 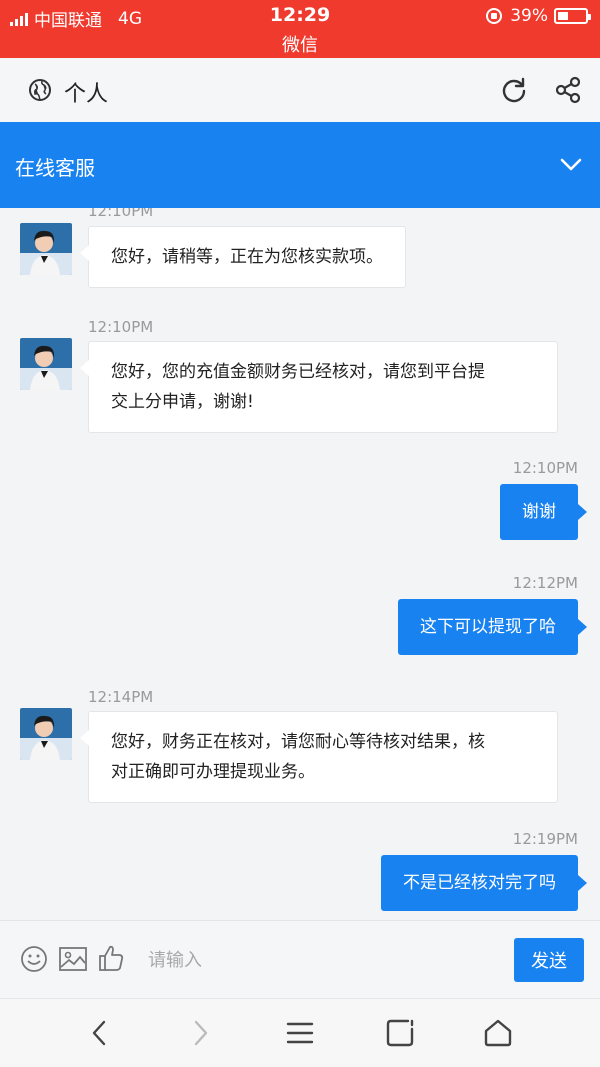 What do you see at coordinates (247, 257) in the screenshot?
I see `message-text: 您好，请稍等，正在为您核实款项。` at bounding box center [247, 257].